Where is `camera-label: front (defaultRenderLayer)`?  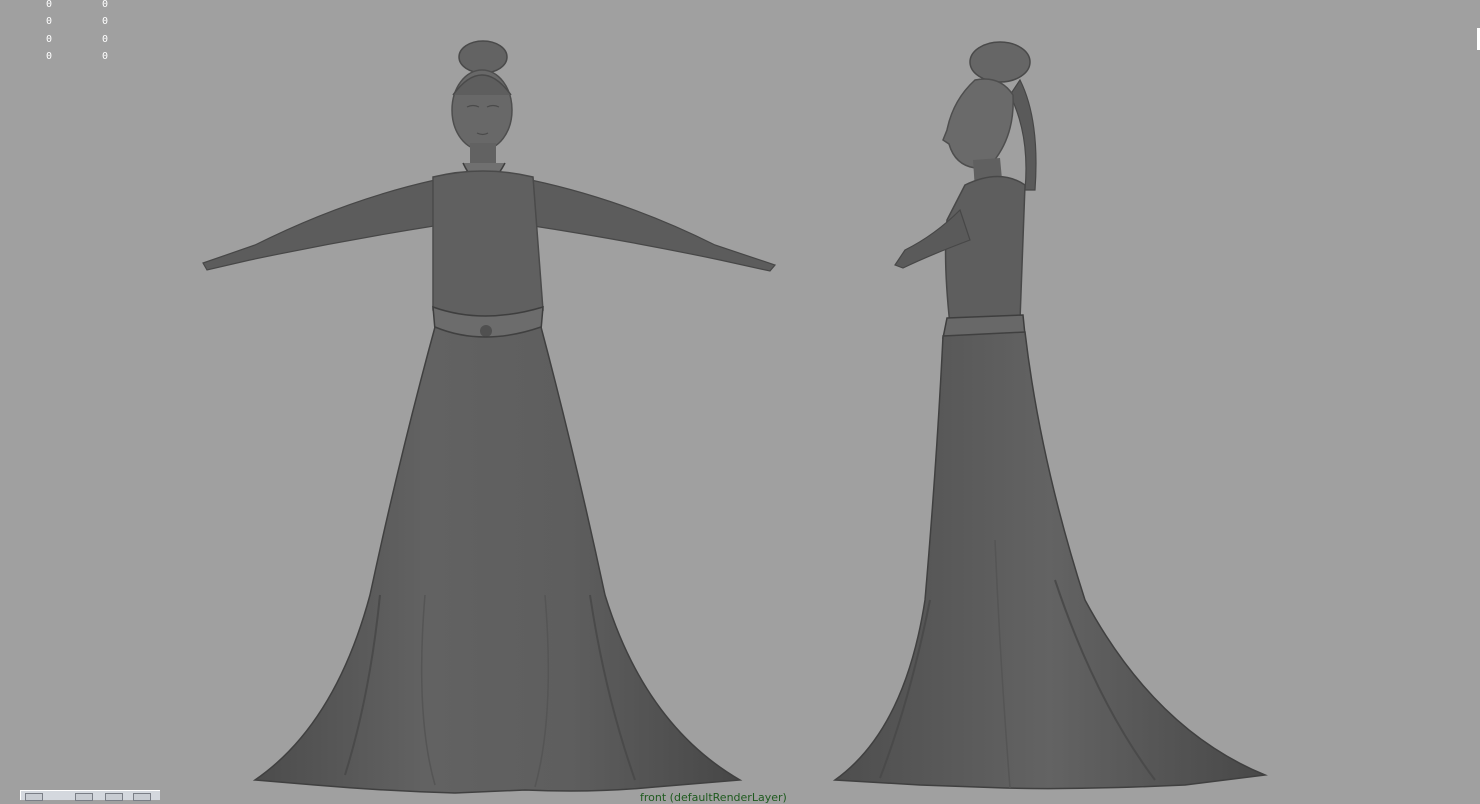 camera-label: front (defaultRenderLayer) is located at coordinates (713, 797).